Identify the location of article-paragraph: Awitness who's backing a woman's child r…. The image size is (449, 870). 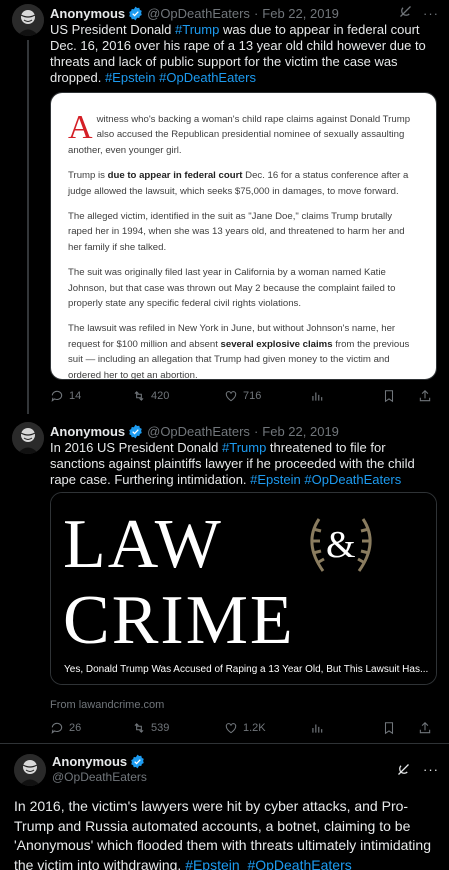
(243, 133).